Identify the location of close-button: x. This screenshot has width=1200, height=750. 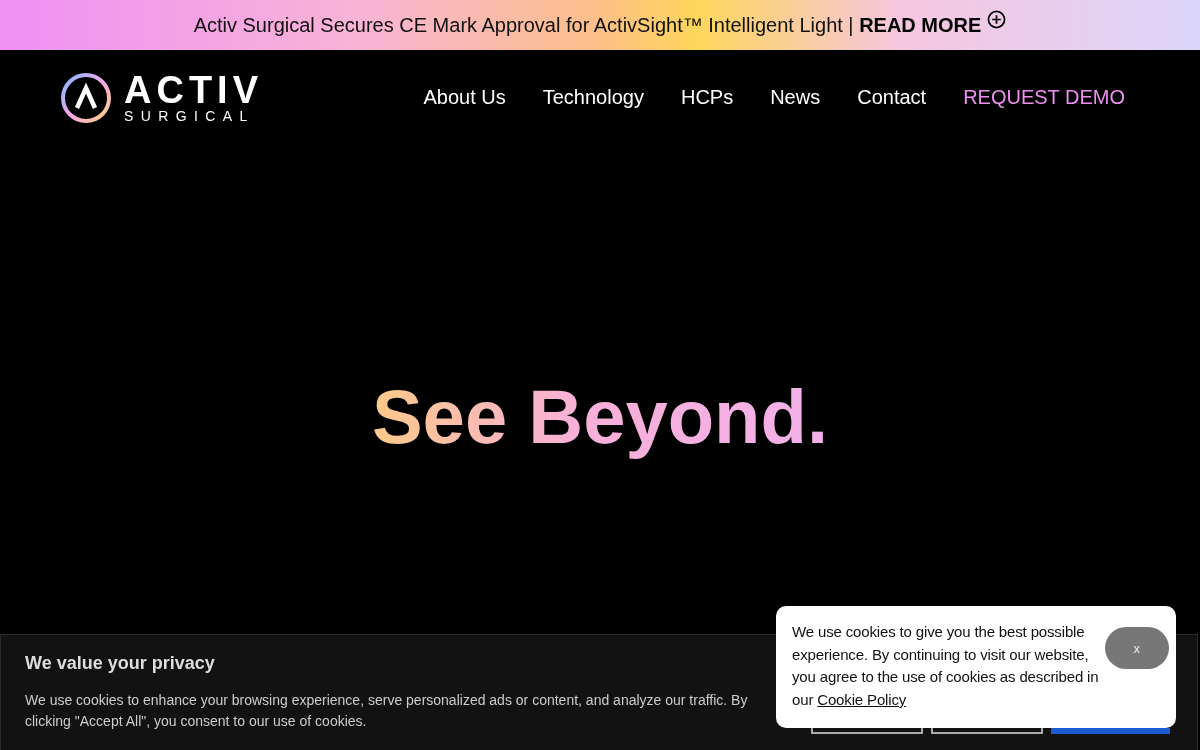
(1136, 648).